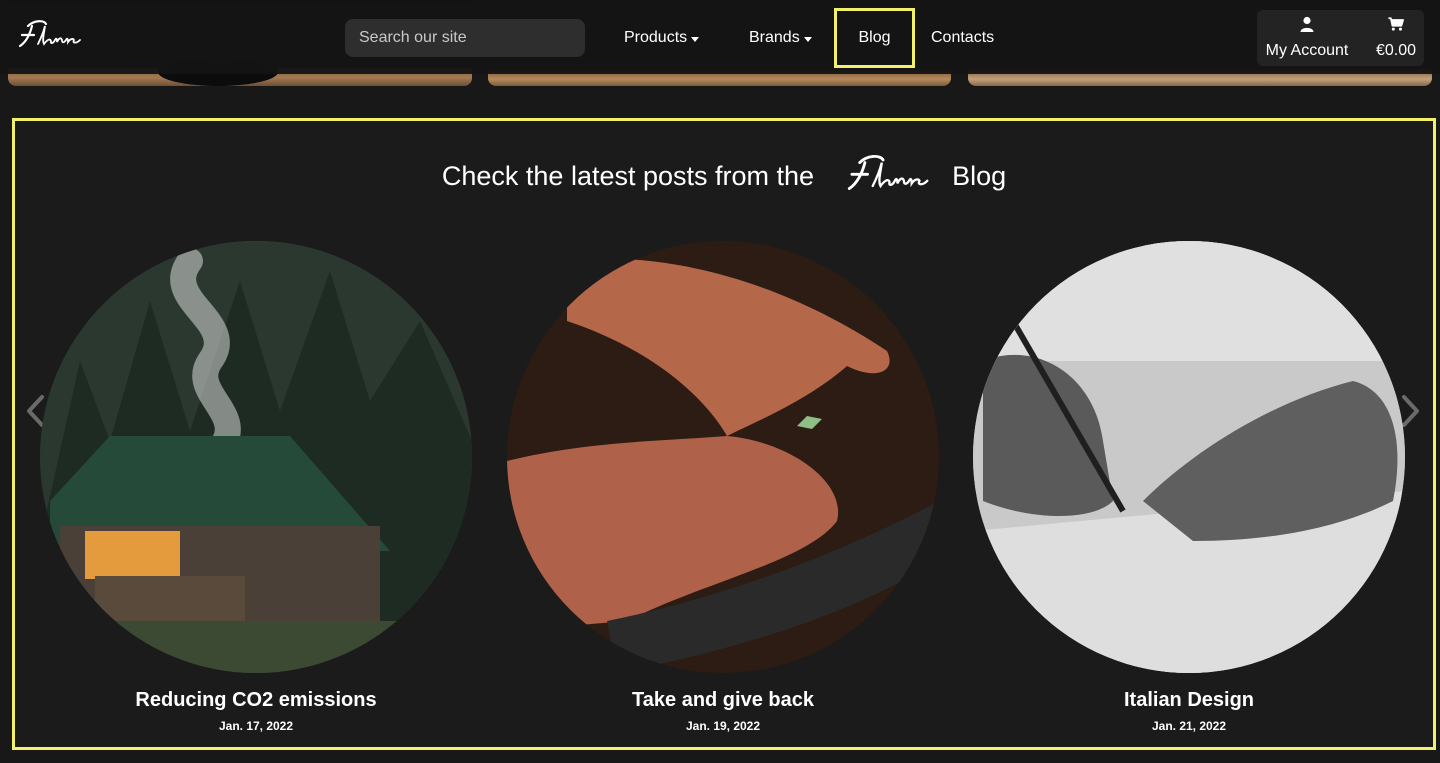 Image resolution: width=1440 pixels, height=763 pixels. Describe the element at coordinates (774, 37) in the screenshot. I see `nav-brands-label: Brands` at that location.